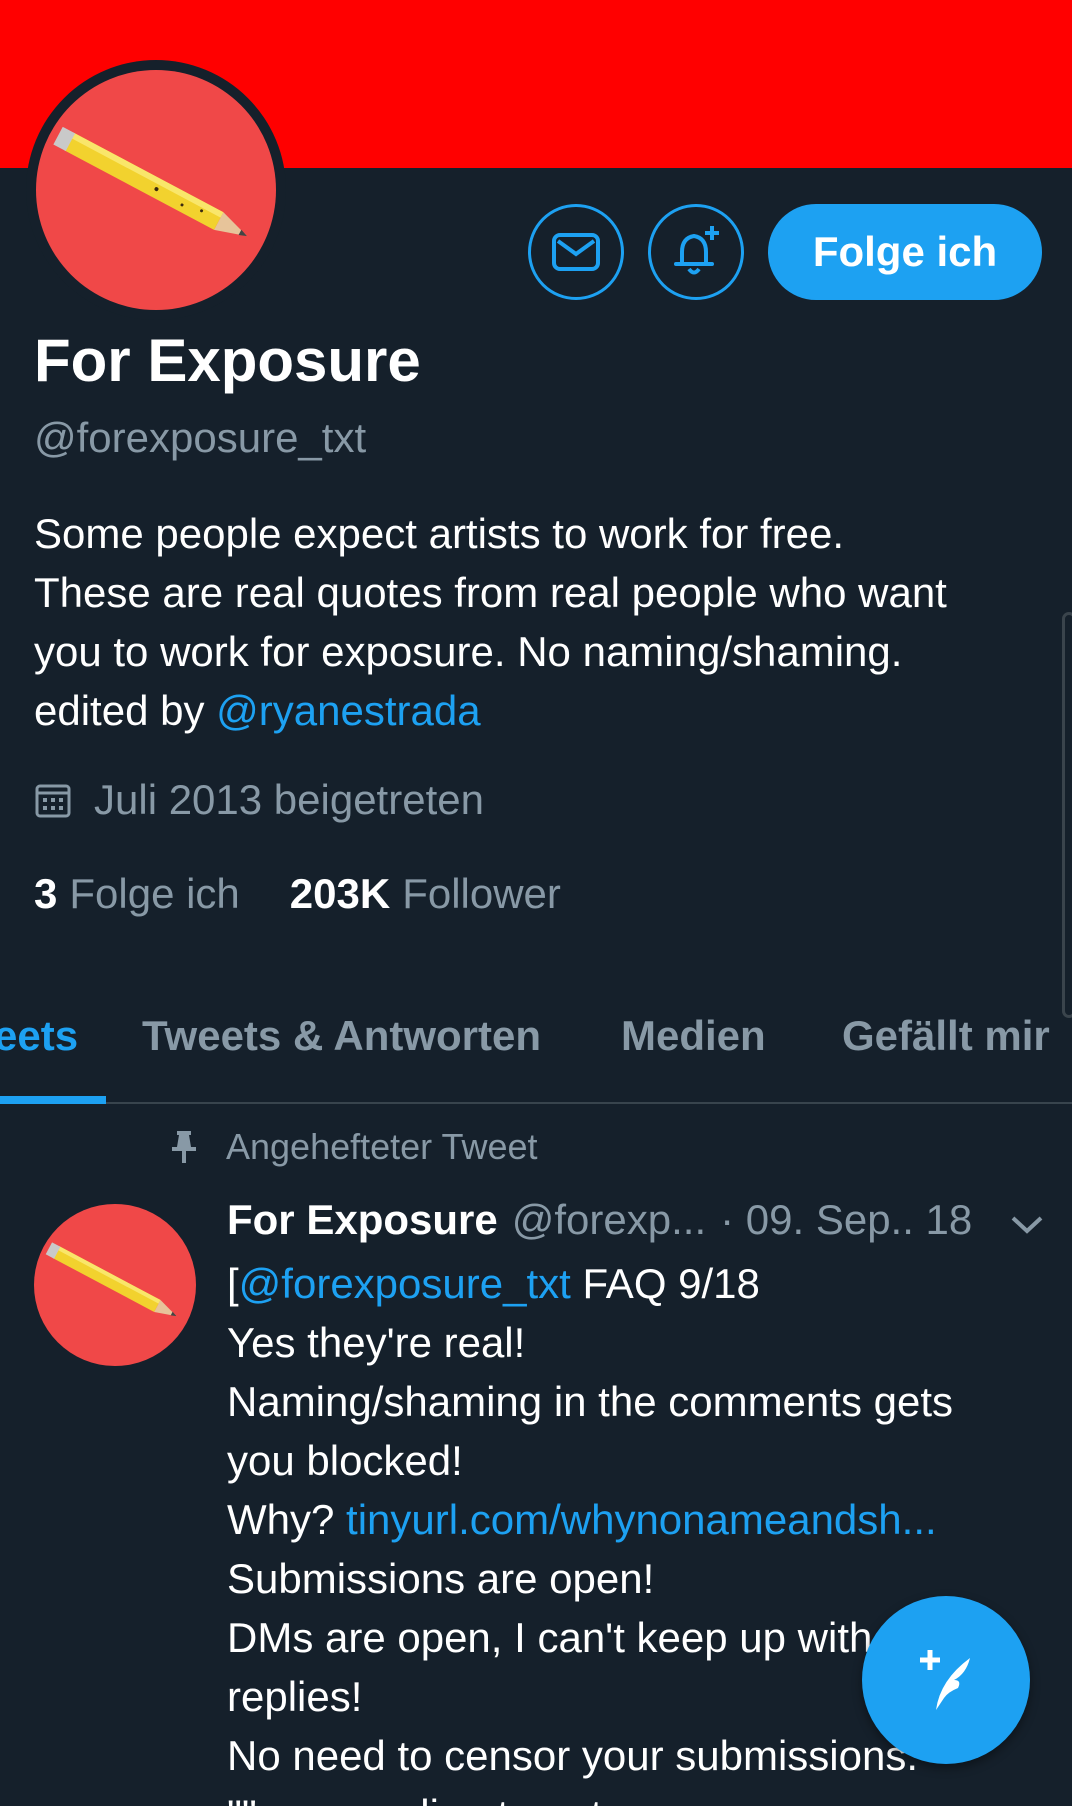  I want to click on compose-tweet-button, so click(946, 1680).